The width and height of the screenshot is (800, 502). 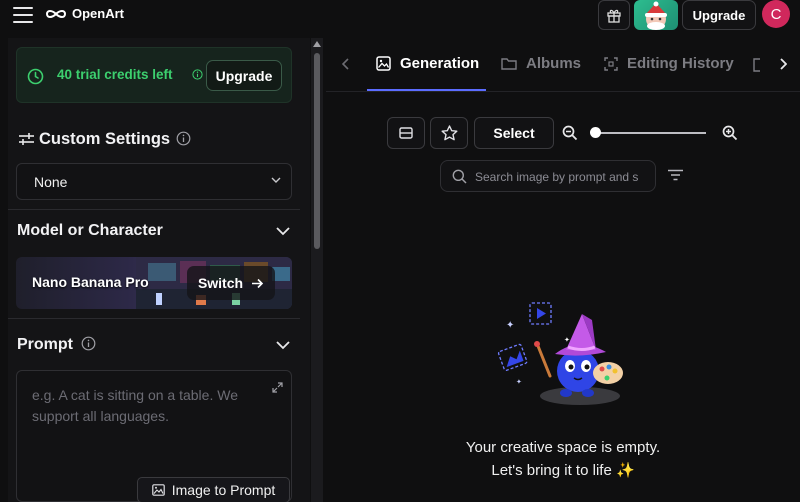 What do you see at coordinates (651, 133) in the screenshot?
I see `zoom-slider` at bounding box center [651, 133].